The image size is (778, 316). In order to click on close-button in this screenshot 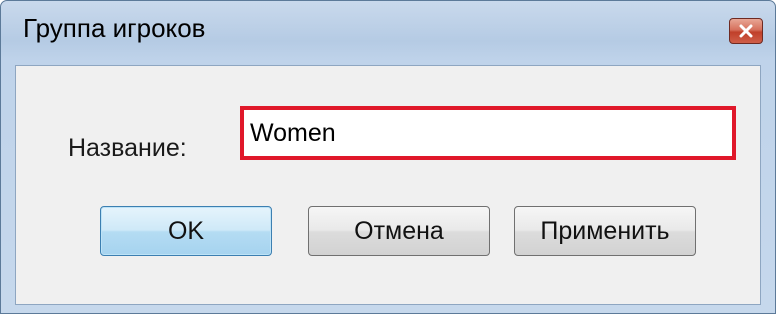, I will do `click(746, 31)`.